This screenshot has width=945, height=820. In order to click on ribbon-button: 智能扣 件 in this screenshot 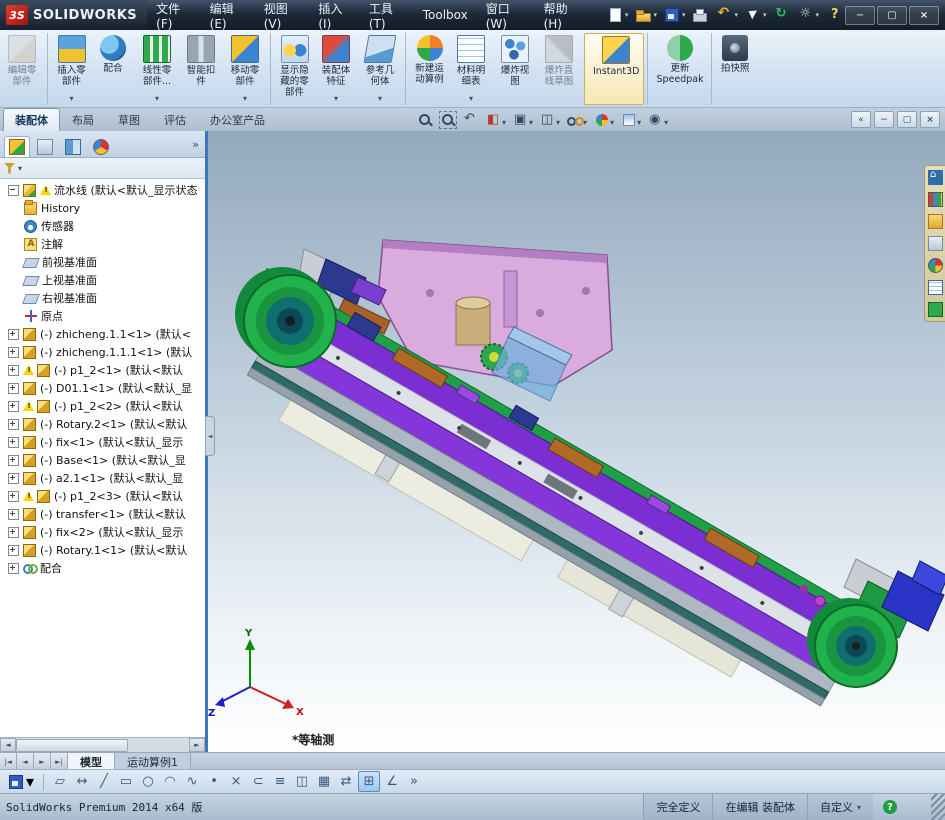, I will do `click(201, 69)`.